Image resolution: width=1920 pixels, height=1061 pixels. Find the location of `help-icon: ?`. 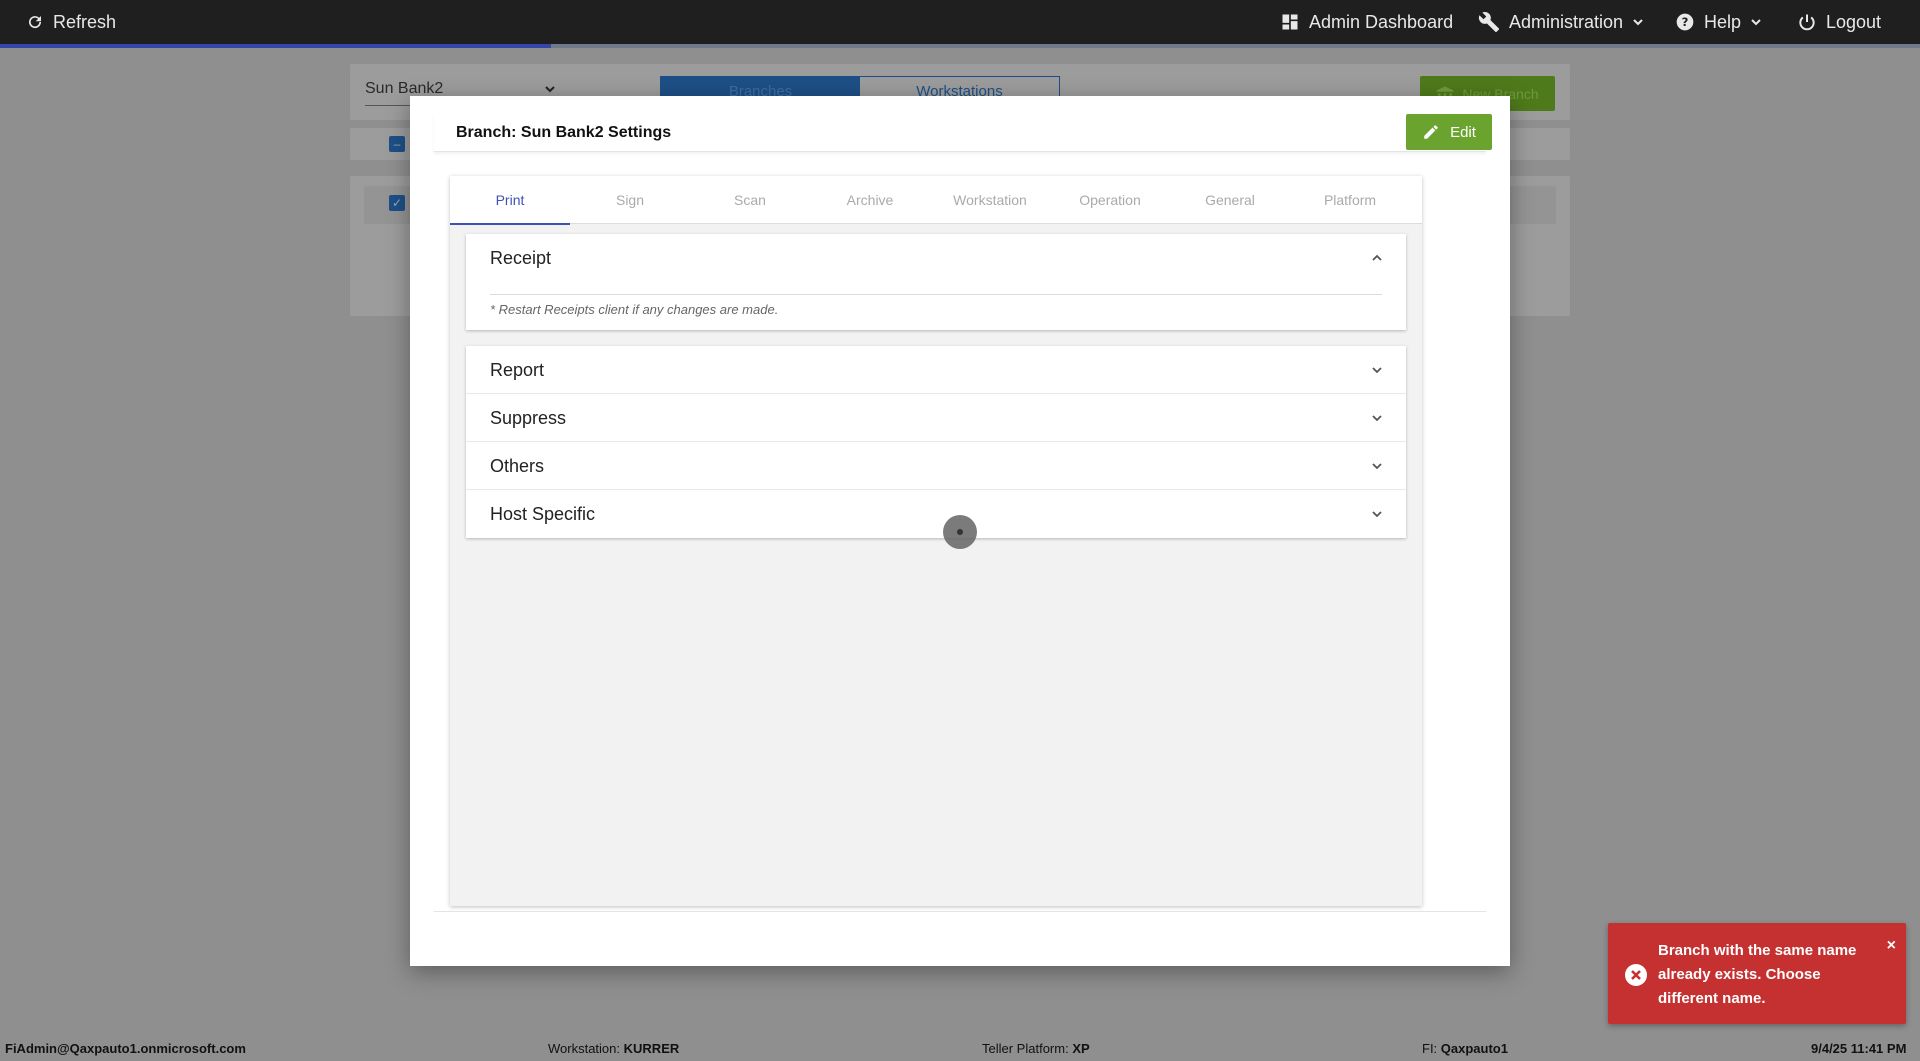

help-icon: ? is located at coordinates (1685, 22).